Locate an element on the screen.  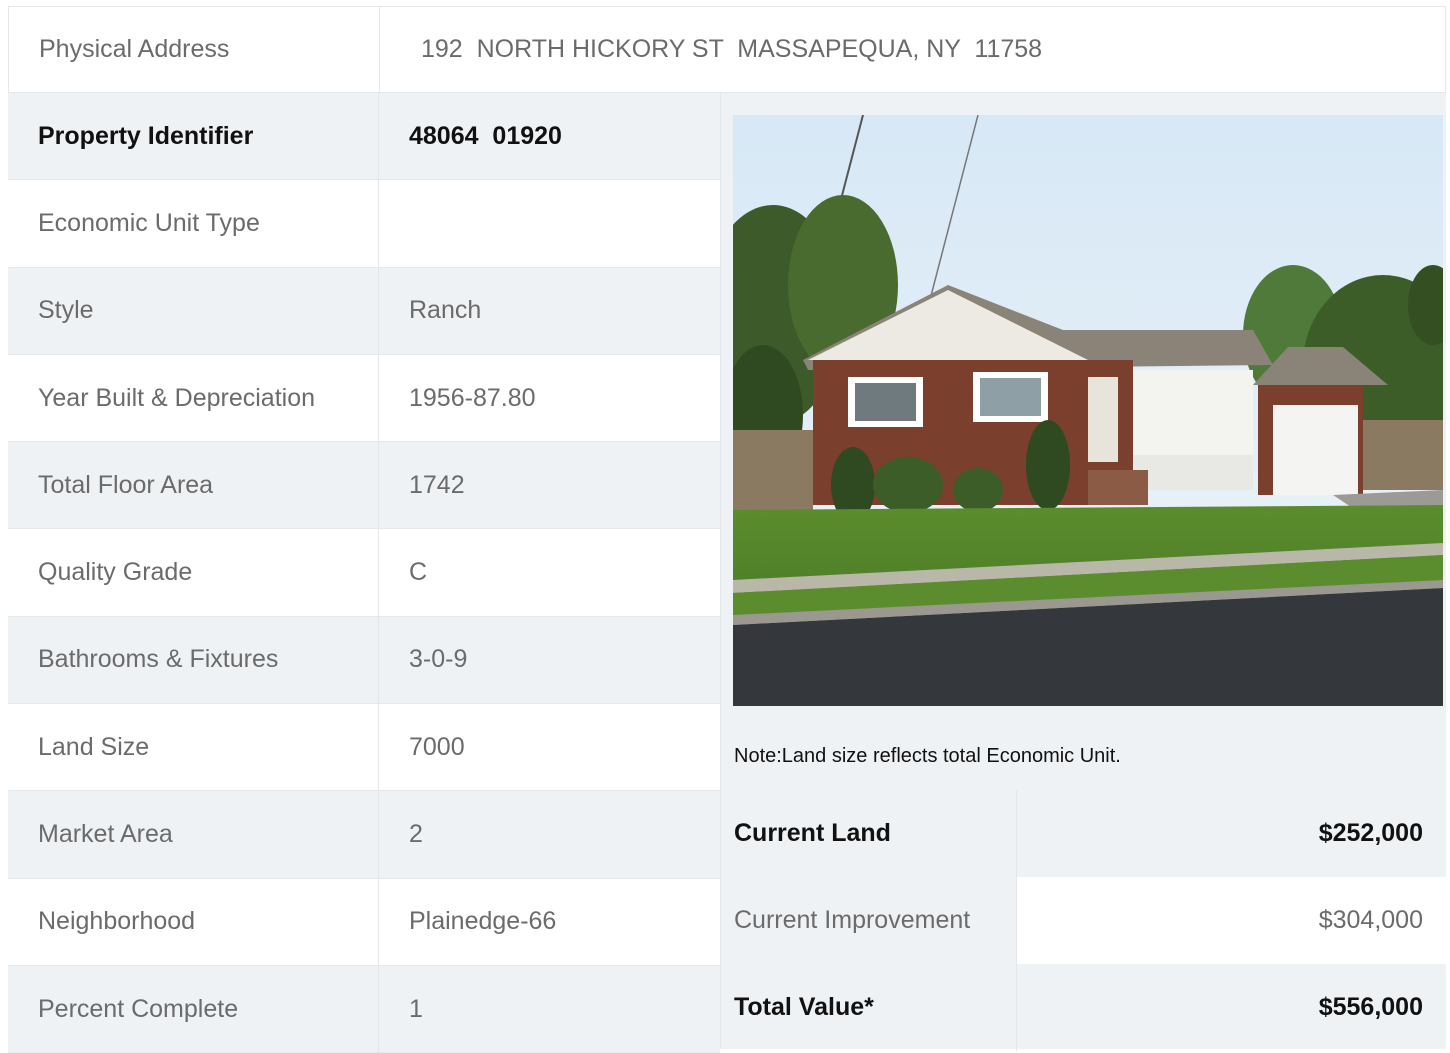
detail-label: Percent Complete is located at coordinates (193, 1009).